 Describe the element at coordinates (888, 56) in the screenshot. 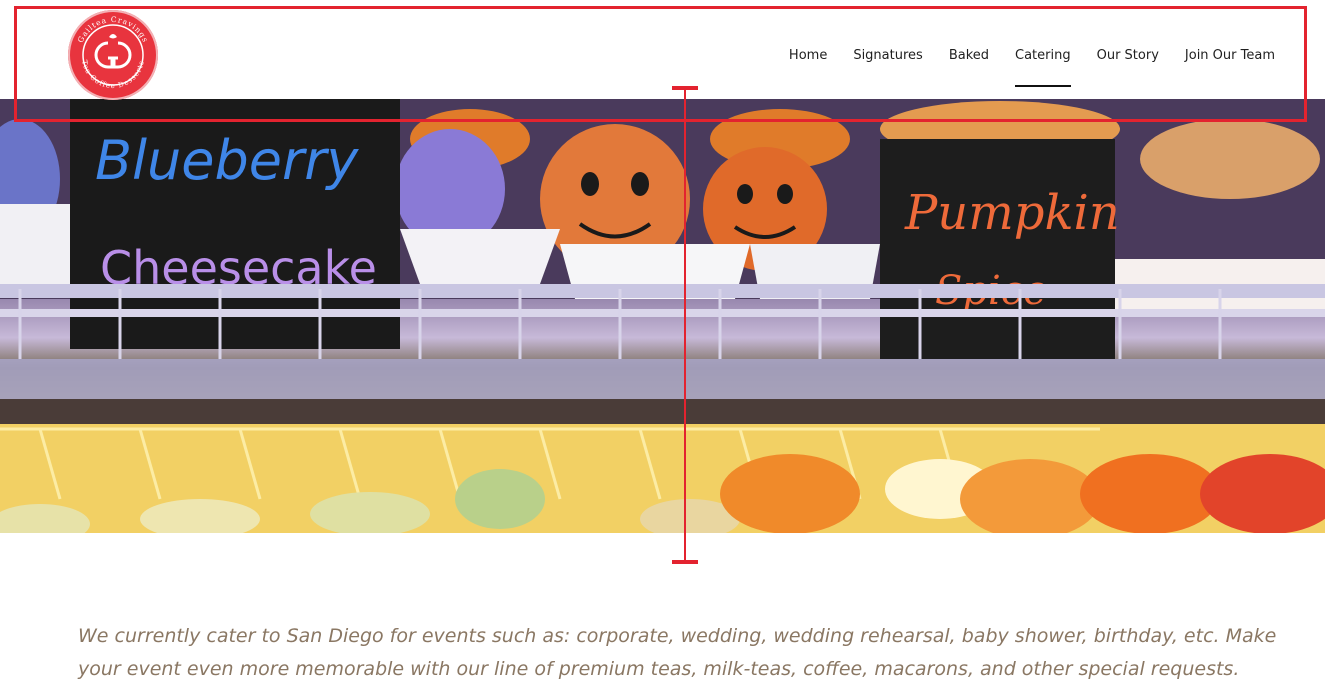

I see `nav-signatures: Signatures` at that location.